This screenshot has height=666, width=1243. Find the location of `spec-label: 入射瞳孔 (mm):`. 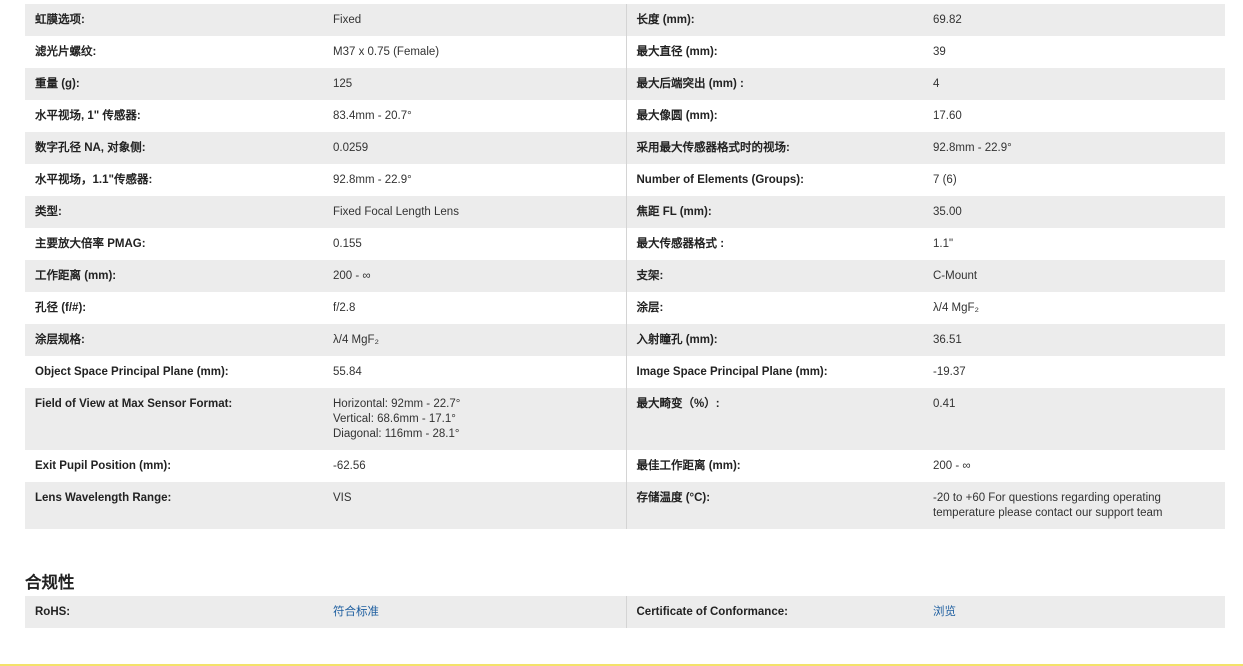

spec-label: 入射瞳孔 (mm): is located at coordinates (774, 340).